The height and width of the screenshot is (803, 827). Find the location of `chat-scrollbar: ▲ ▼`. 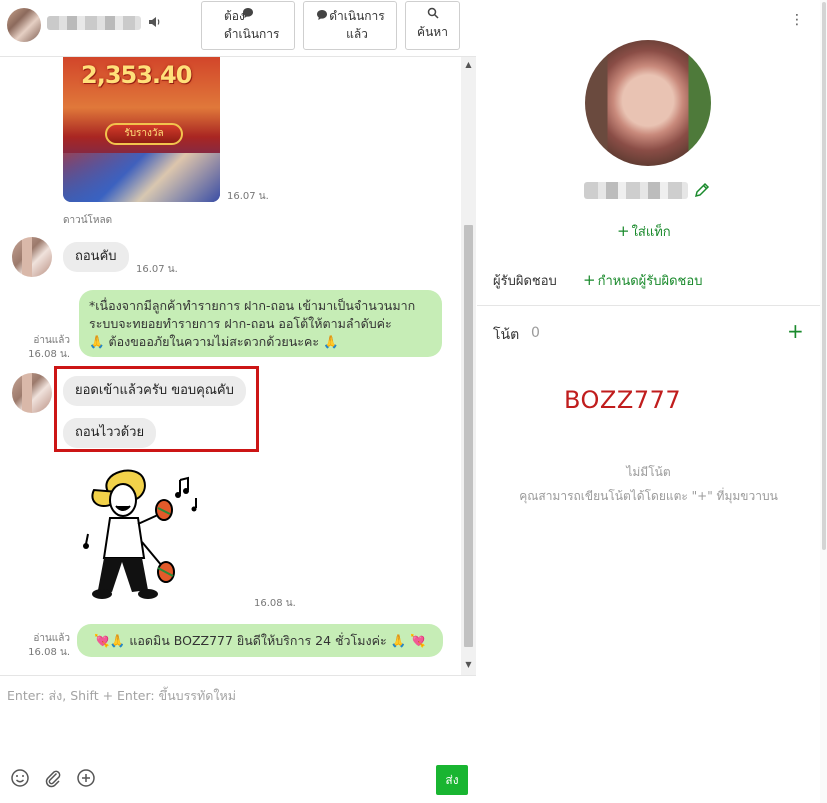

chat-scrollbar: ▲ ▼ is located at coordinates (468, 366).